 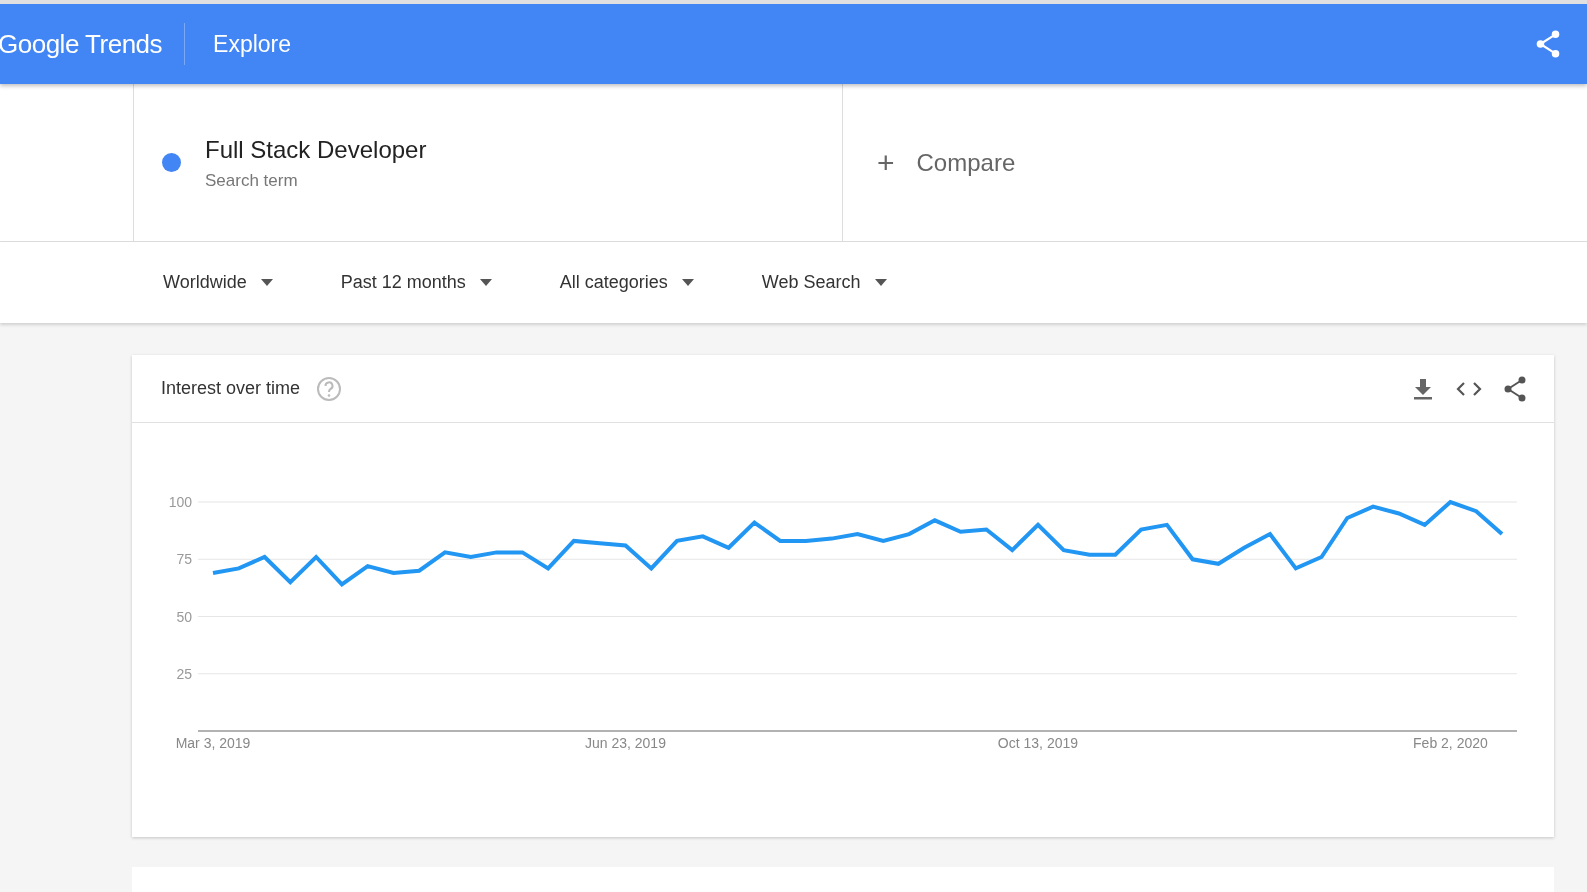 What do you see at coordinates (180, 502) in the screenshot?
I see `y-tick-label: 100` at bounding box center [180, 502].